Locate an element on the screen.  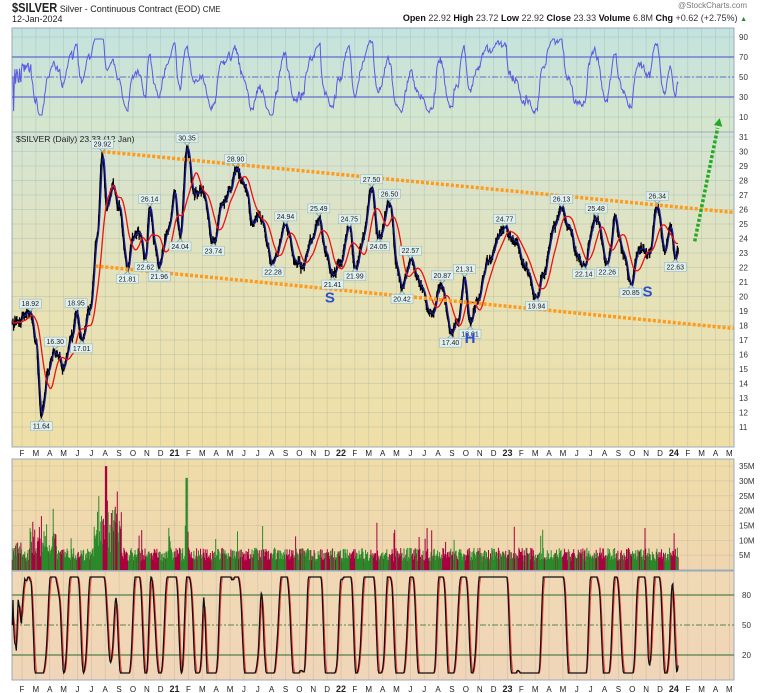
price-tick-label: 24 is located at coordinates (743, 239).